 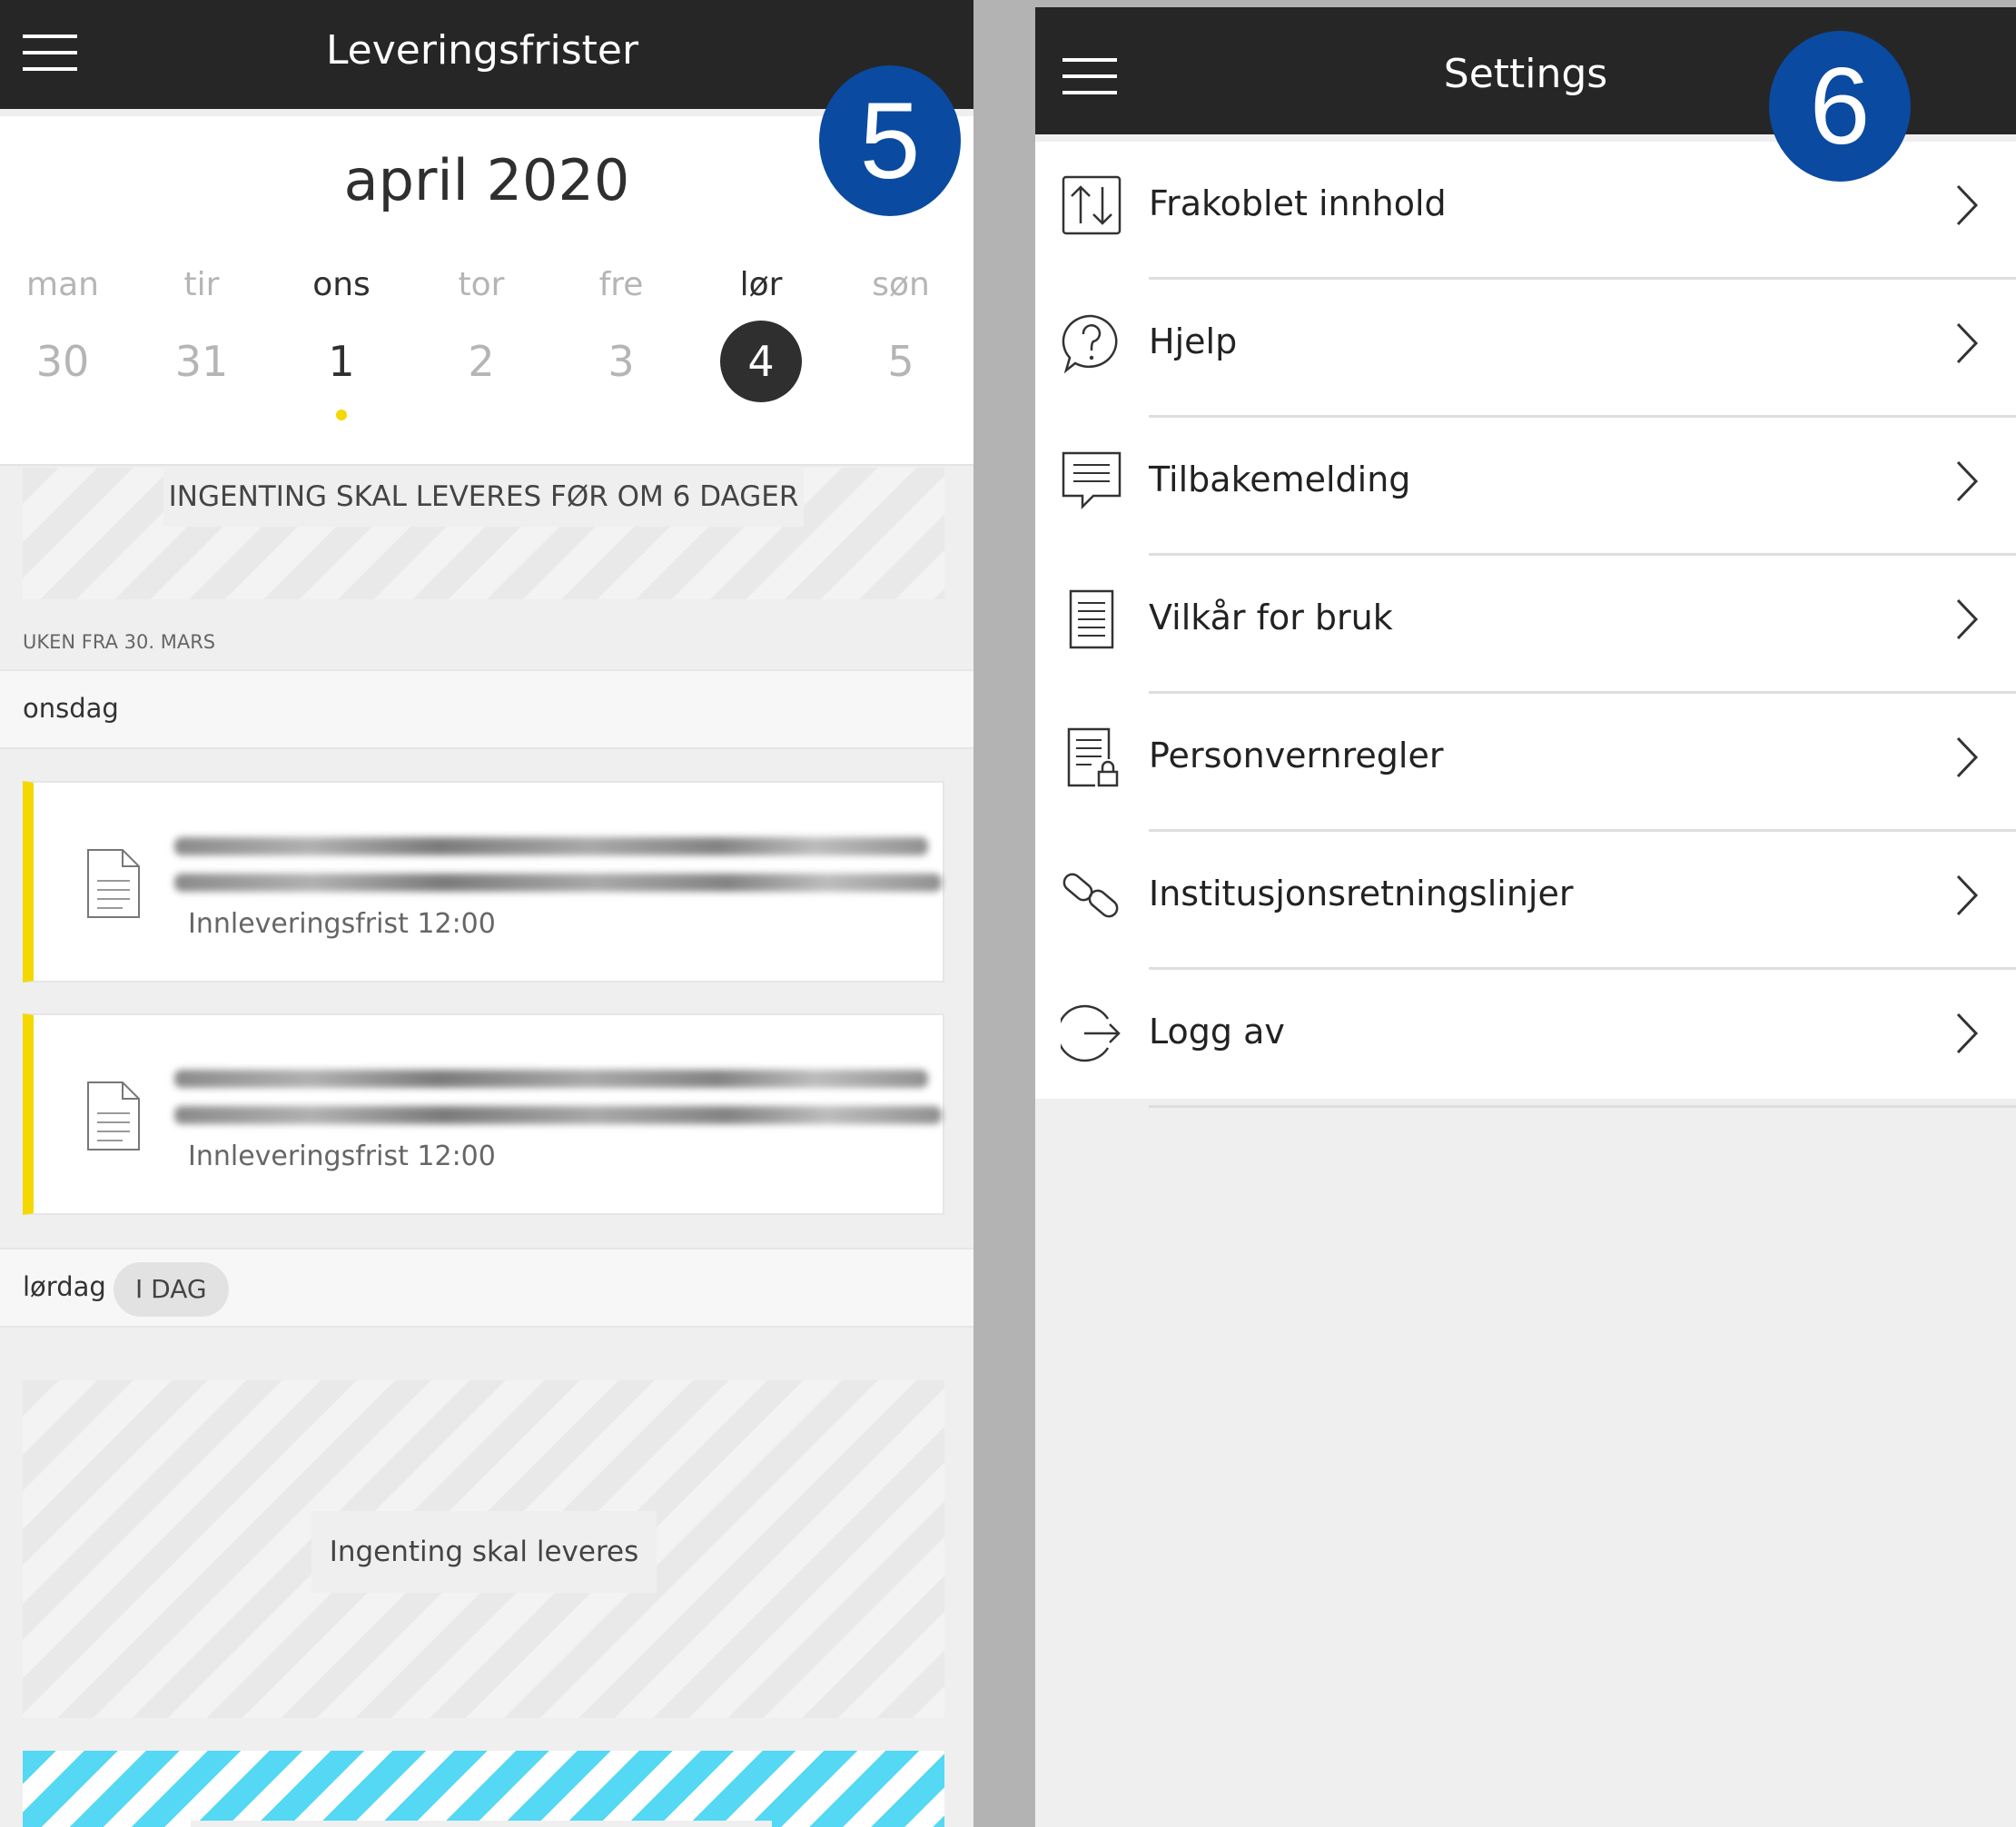 I want to click on nothing-due-banner: INGENTING SKAL LEVERES FØR OM 6 DAGER, so click(x=484, y=533).